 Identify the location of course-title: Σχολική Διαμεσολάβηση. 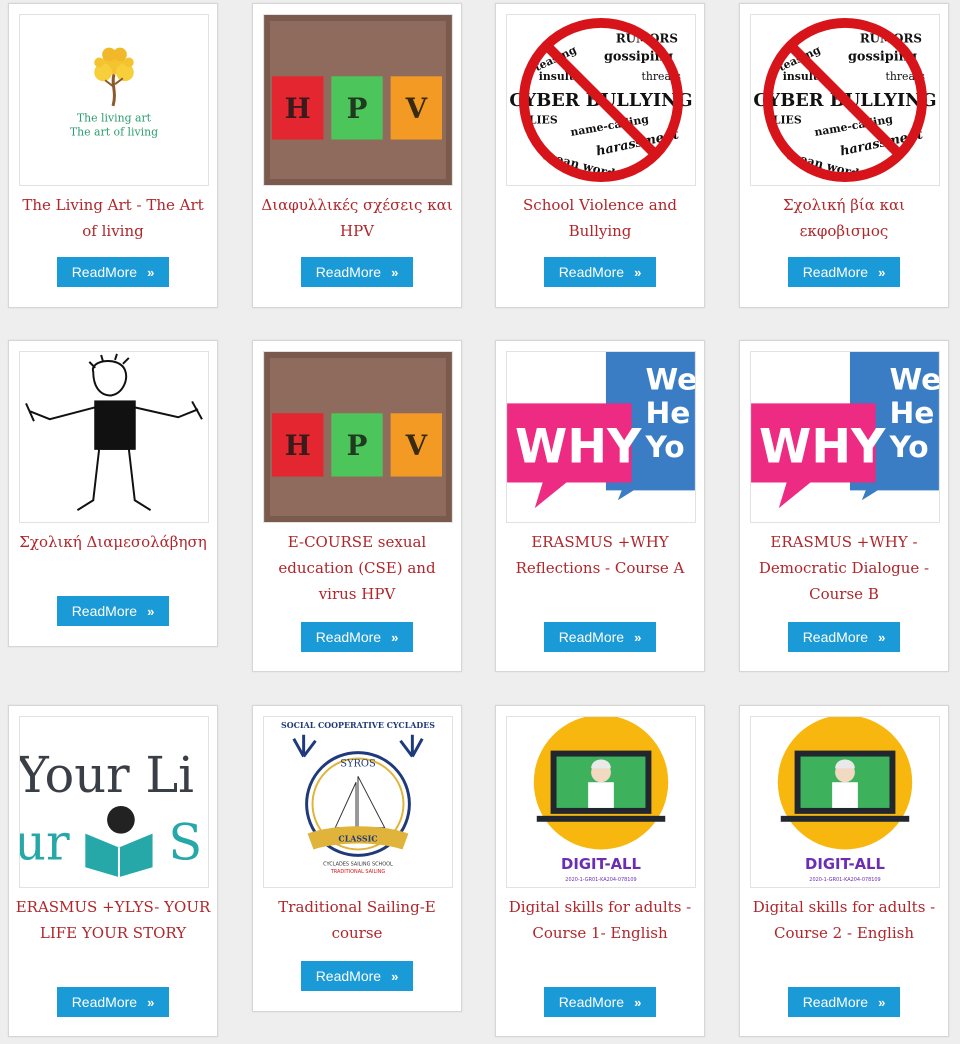
(113, 542).